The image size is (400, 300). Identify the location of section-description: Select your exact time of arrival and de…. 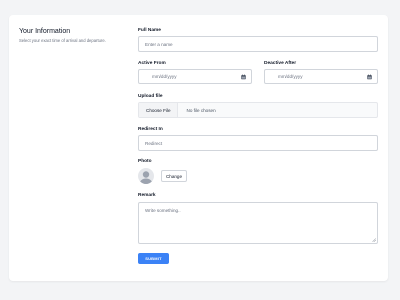
(62, 40).